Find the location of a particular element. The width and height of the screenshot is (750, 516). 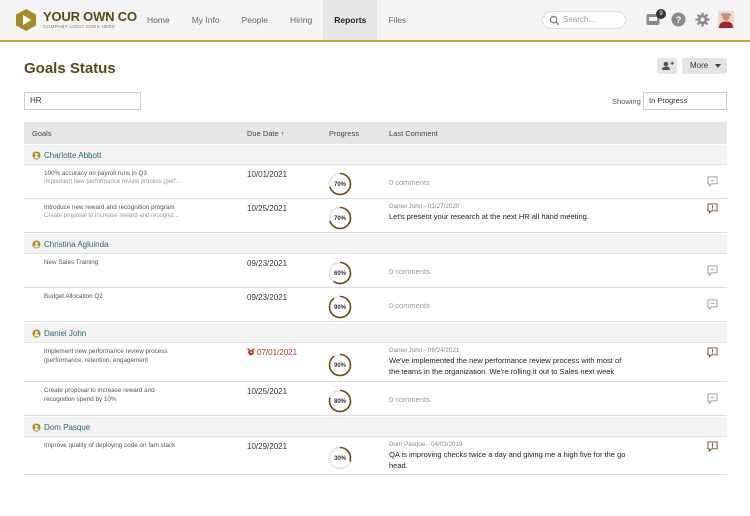

showing-label: Showing is located at coordinates (626, 101).